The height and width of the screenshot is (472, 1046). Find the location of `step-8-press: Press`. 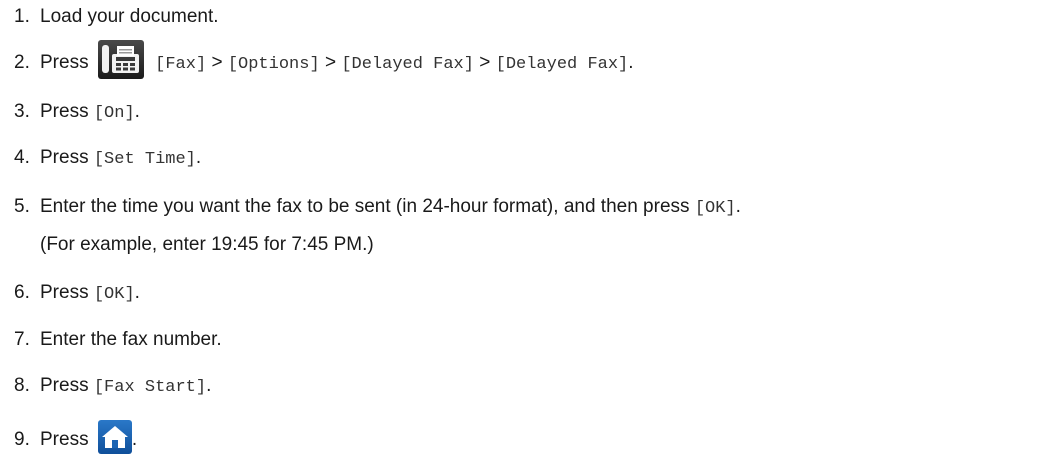

step-8-press: Press is located at coordinates (64, 385).